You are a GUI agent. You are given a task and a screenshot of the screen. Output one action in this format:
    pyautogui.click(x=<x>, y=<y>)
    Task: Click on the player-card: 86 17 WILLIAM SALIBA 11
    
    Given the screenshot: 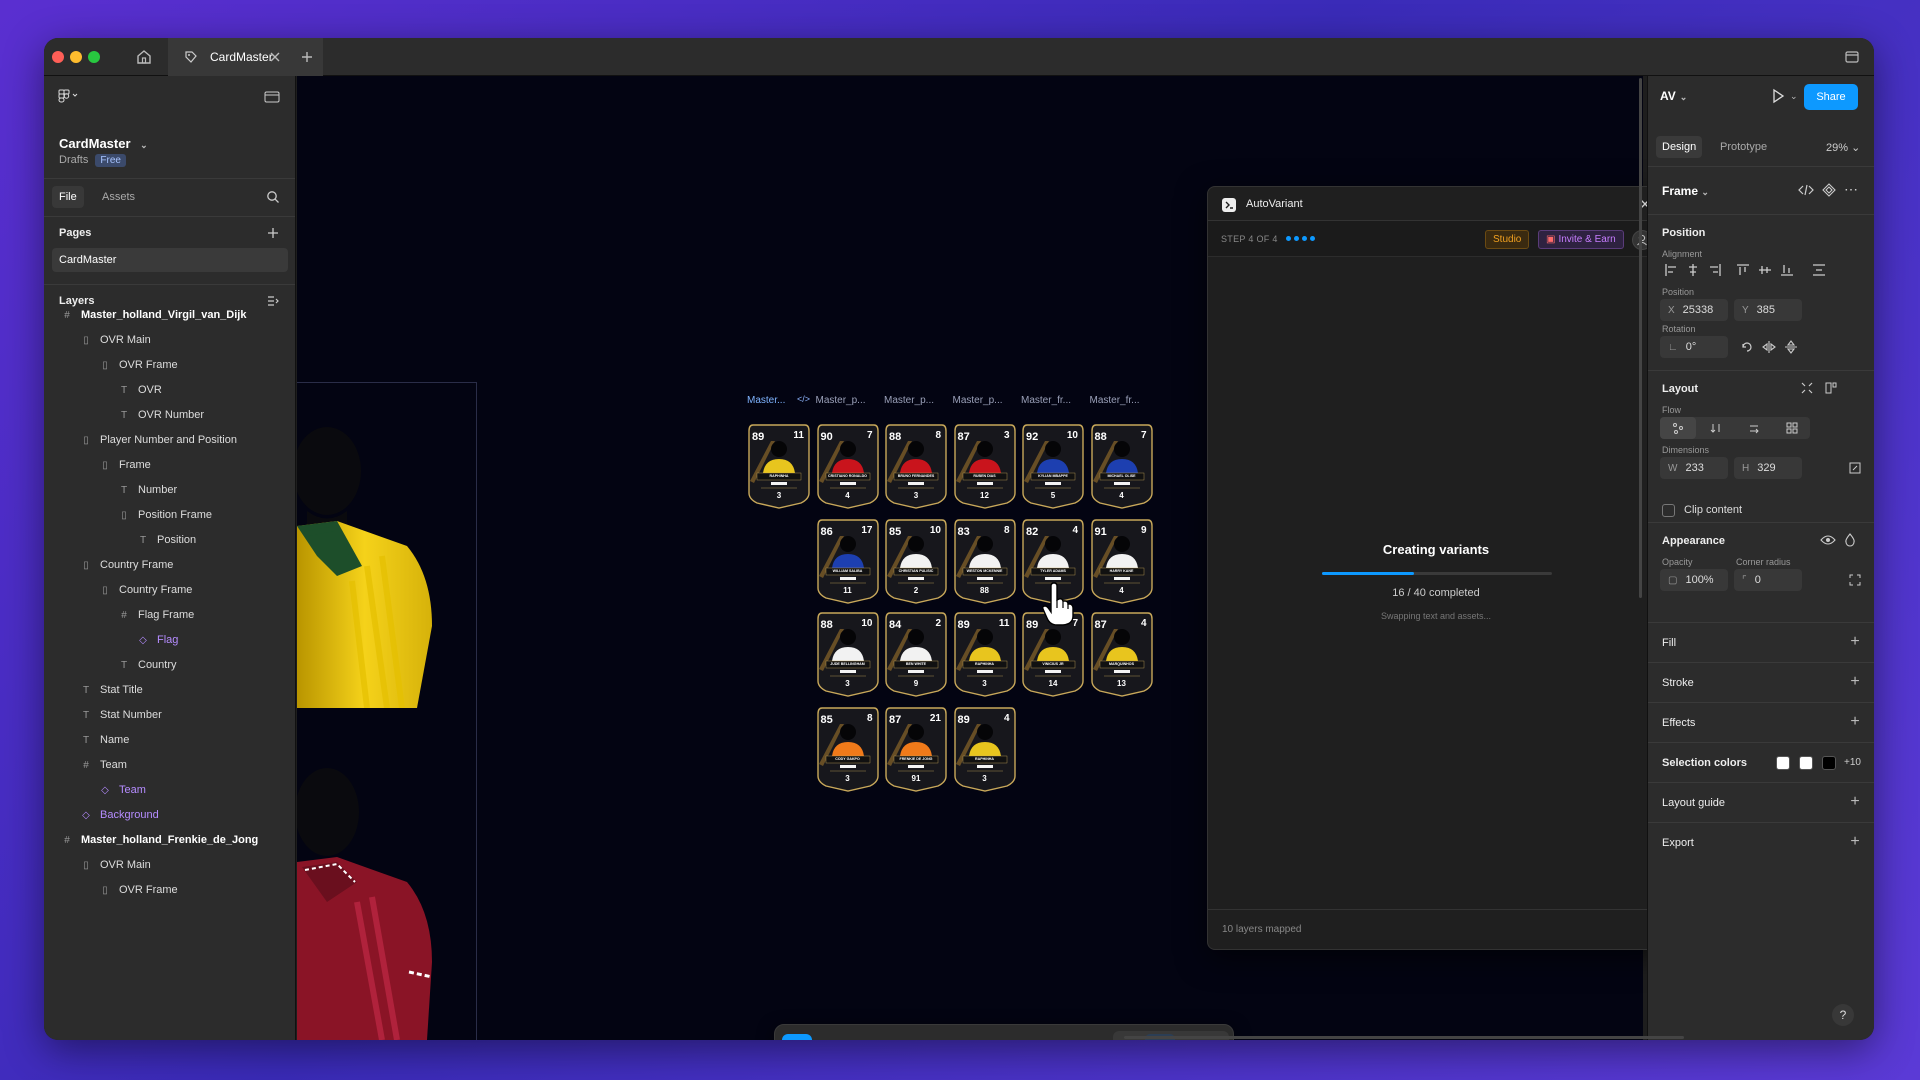 What is the action you would take?
    pyautogui.click(x=848, y=560)
    